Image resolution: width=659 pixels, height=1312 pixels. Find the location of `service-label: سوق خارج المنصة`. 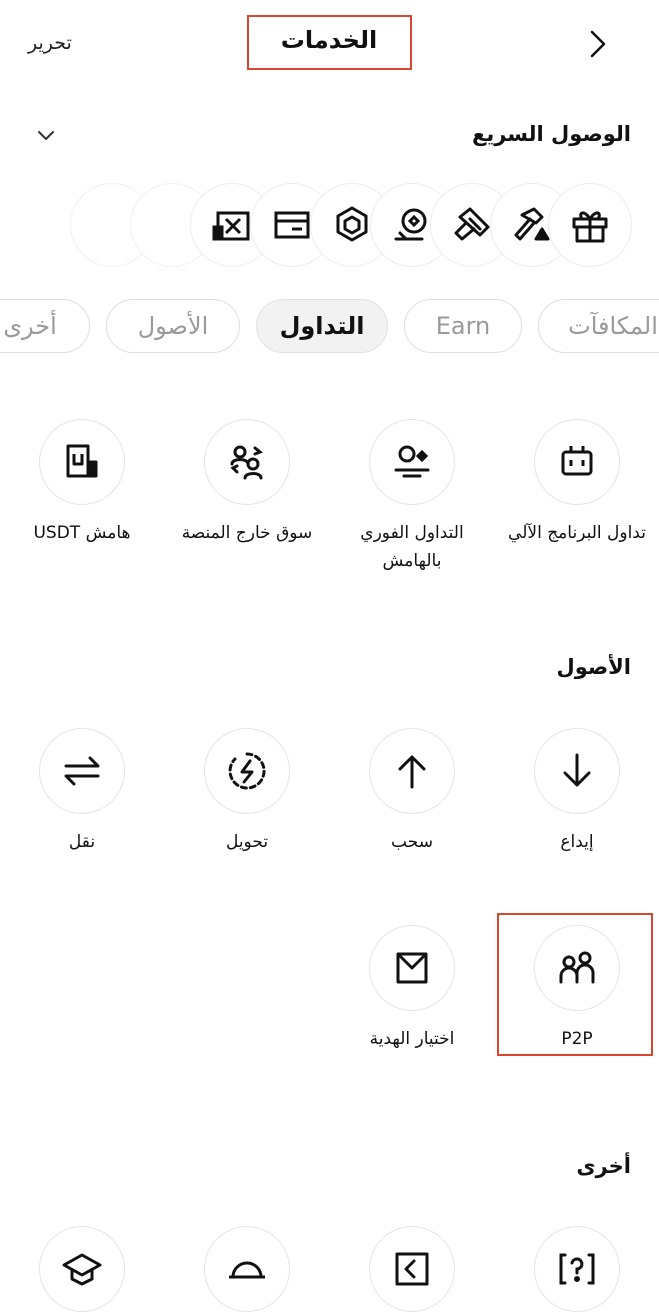

service-label: سوق خارج المنصة is located at coordinates (247, 533).